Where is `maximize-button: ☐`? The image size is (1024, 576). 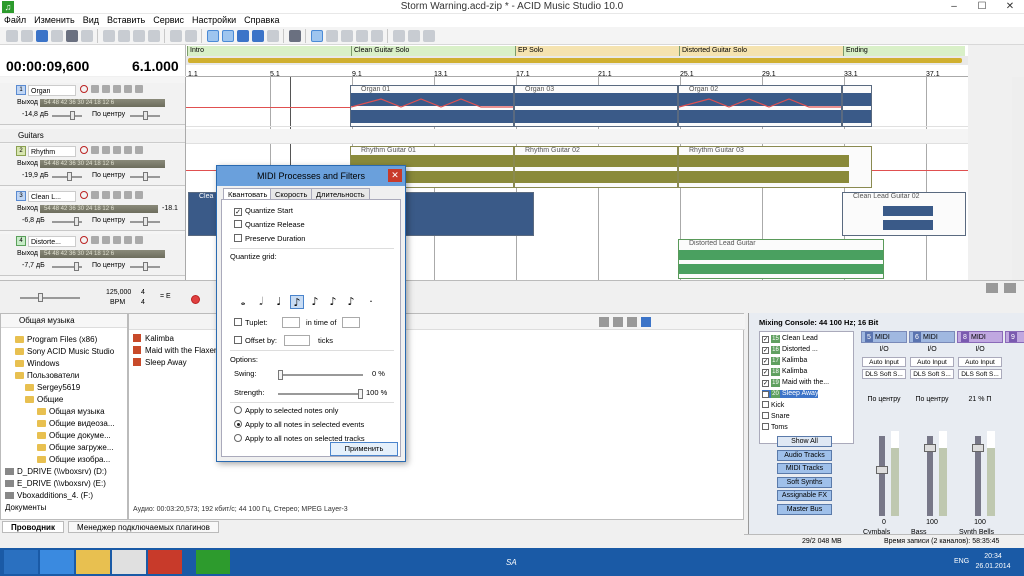 maximize-button: ☐ is located at coordinates (982, 7).